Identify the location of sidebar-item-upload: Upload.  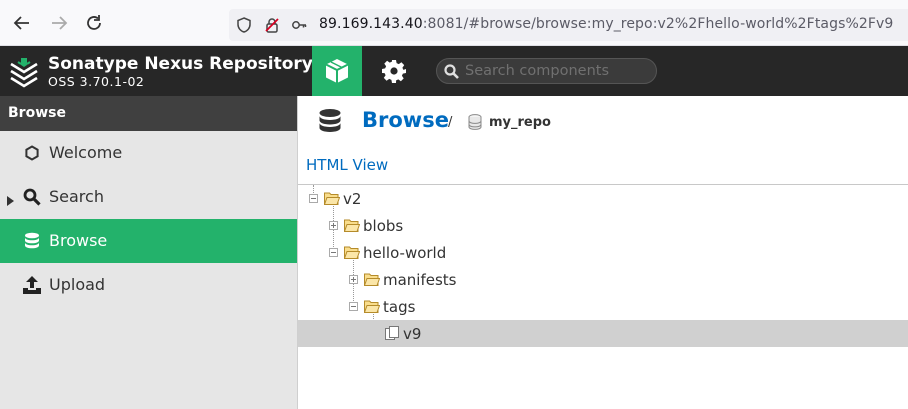
(148, 285).